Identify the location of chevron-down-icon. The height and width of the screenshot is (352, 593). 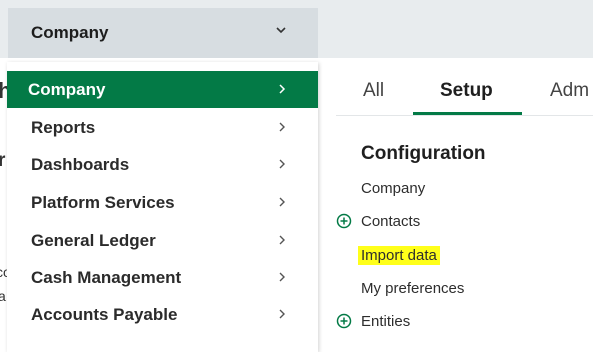
(281, 30).